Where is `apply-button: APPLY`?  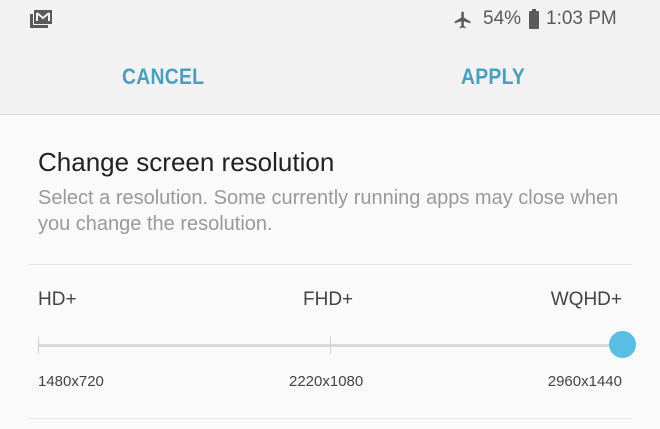
apply-button: APPLY is located at coordinates (493, 77).